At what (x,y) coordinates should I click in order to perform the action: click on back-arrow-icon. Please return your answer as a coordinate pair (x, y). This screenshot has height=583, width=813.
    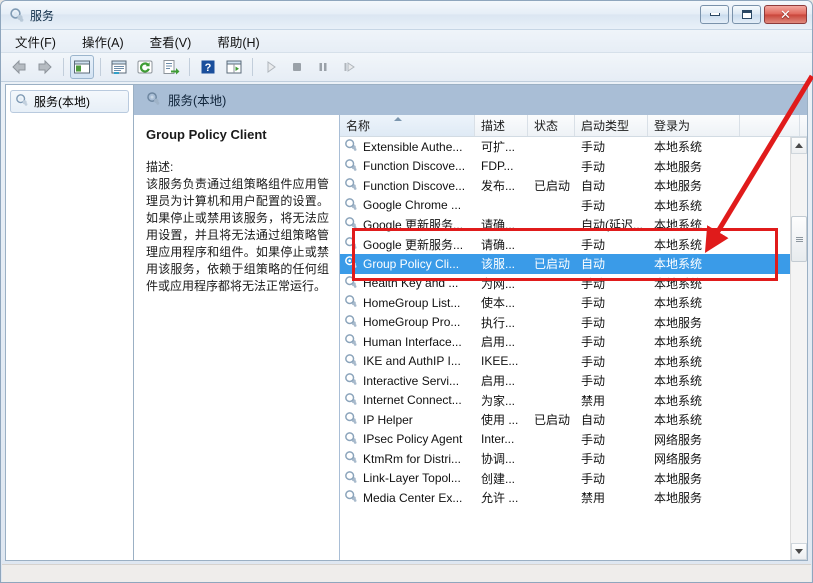
    Looking at the image, I should click on (19, 67).